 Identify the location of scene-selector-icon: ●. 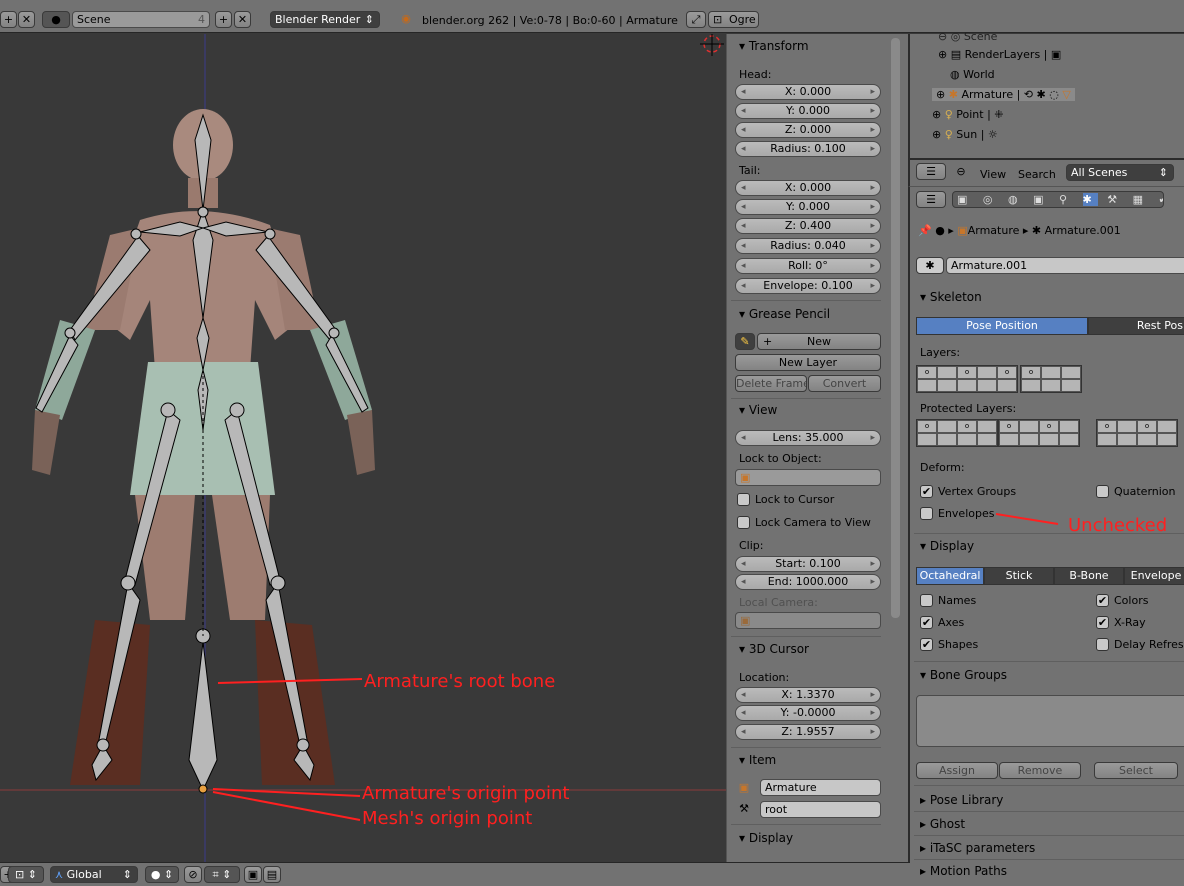
(56, 19).